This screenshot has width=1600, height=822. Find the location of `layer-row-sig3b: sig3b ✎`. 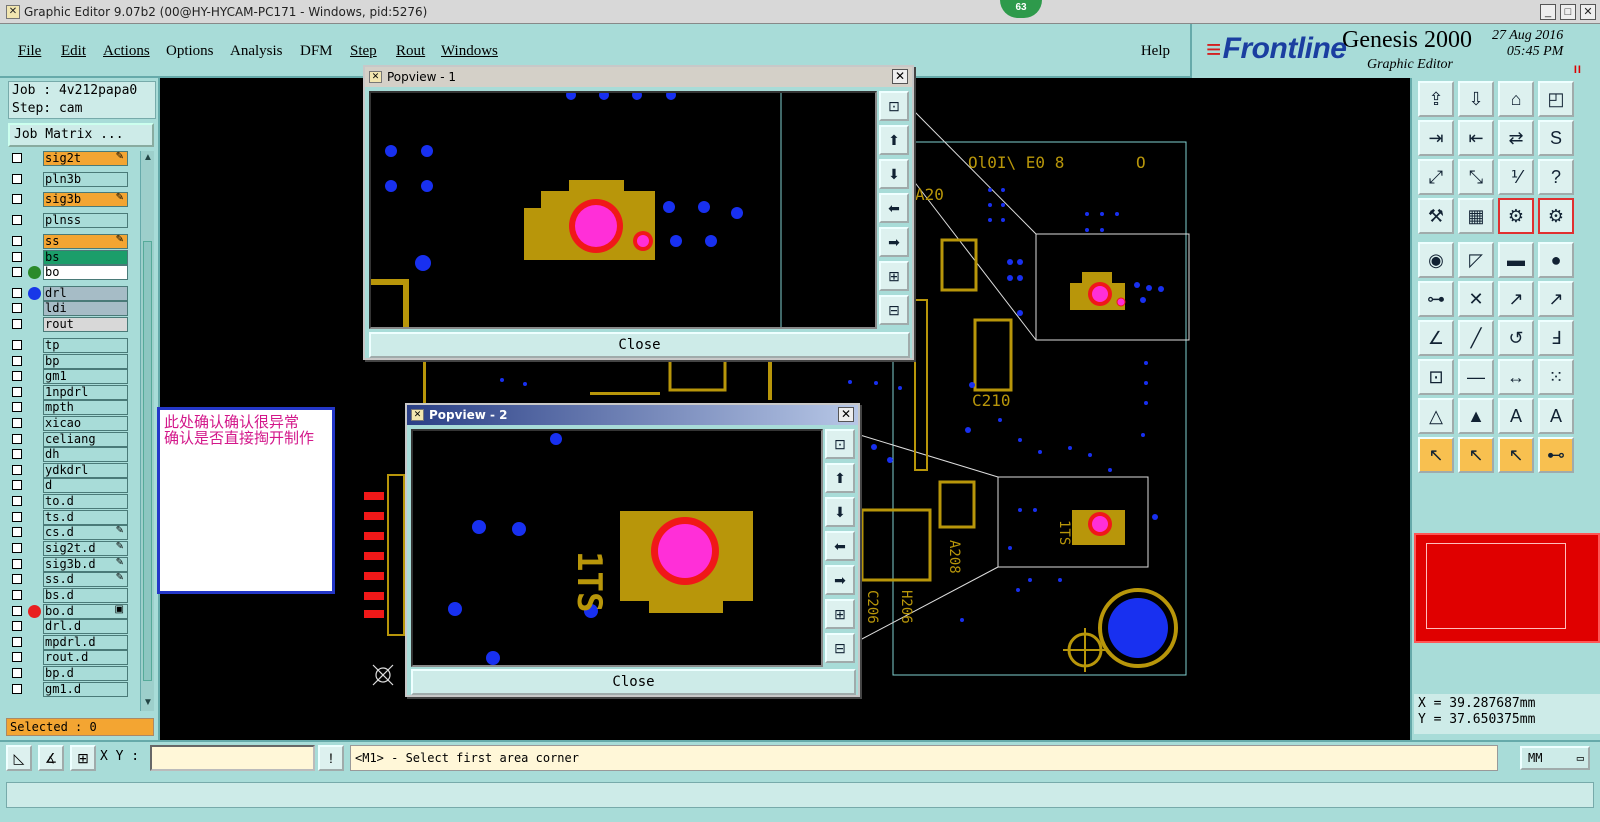

layer-row-sig3b: sig3b ✎ is located at coordinates (68, 199).